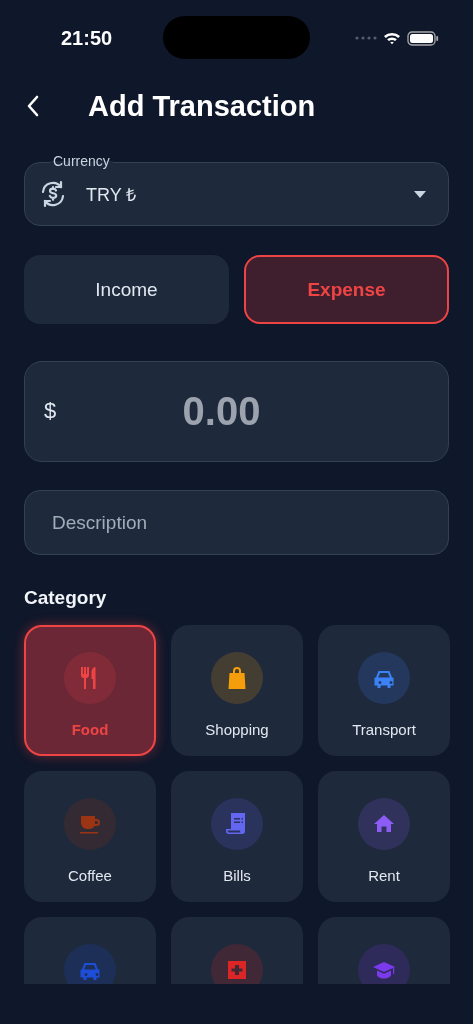 This screenshot has height=1024, width=473. I want to click on section-heading: Category, so click(66, 598).